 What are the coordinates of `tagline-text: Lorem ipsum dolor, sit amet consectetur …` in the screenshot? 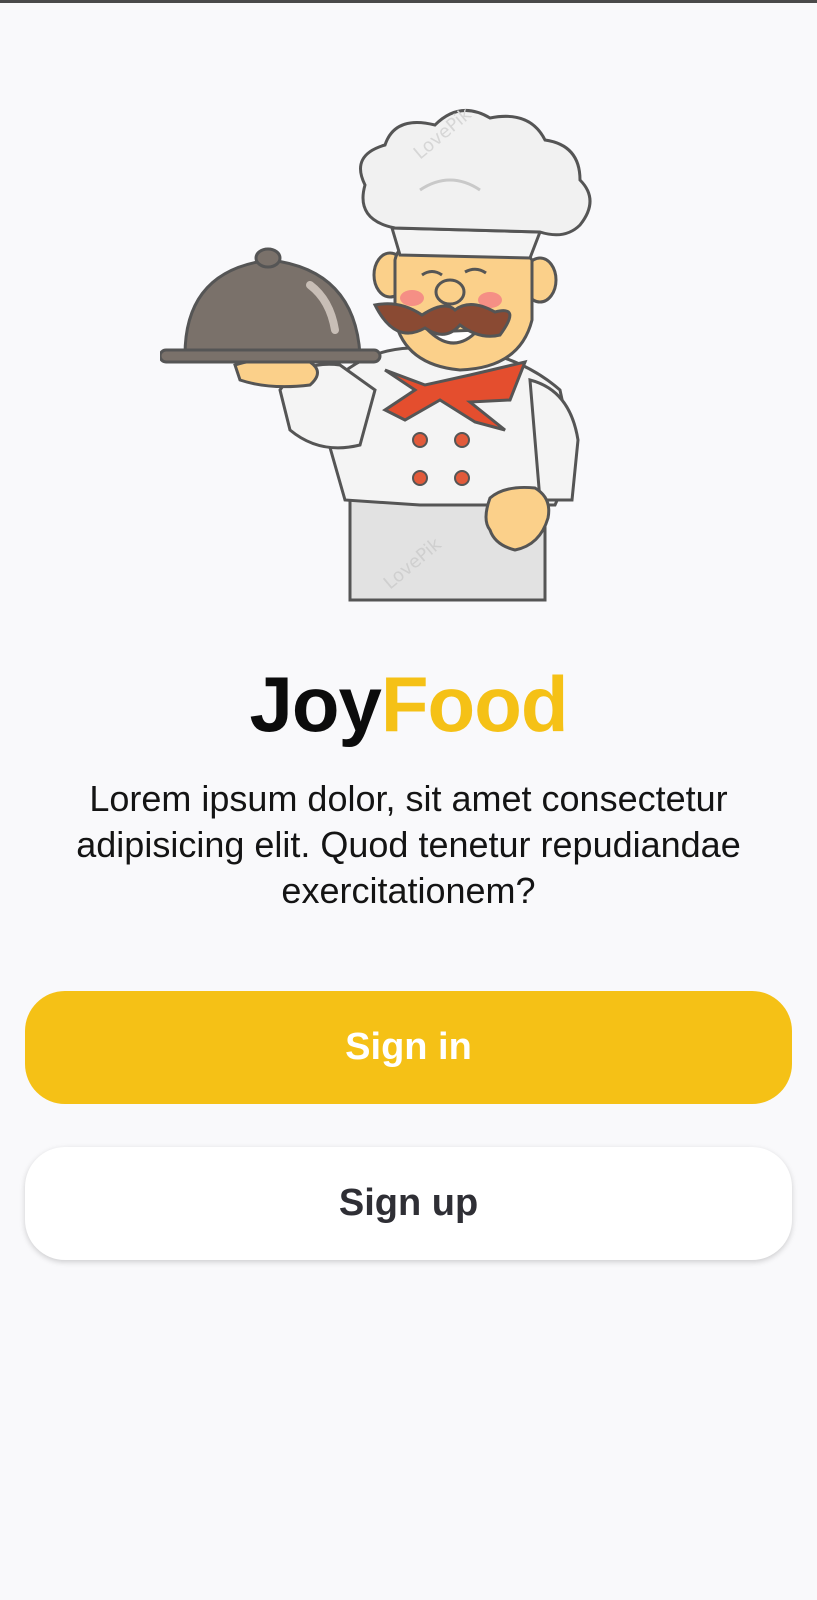 It's located at (408, 844).